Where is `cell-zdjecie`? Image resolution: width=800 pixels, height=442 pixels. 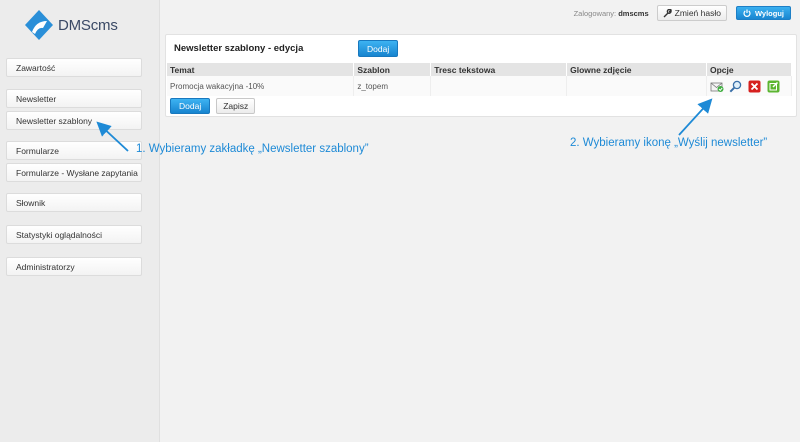 cell-zdjecie is located at coordinates (636, 86).